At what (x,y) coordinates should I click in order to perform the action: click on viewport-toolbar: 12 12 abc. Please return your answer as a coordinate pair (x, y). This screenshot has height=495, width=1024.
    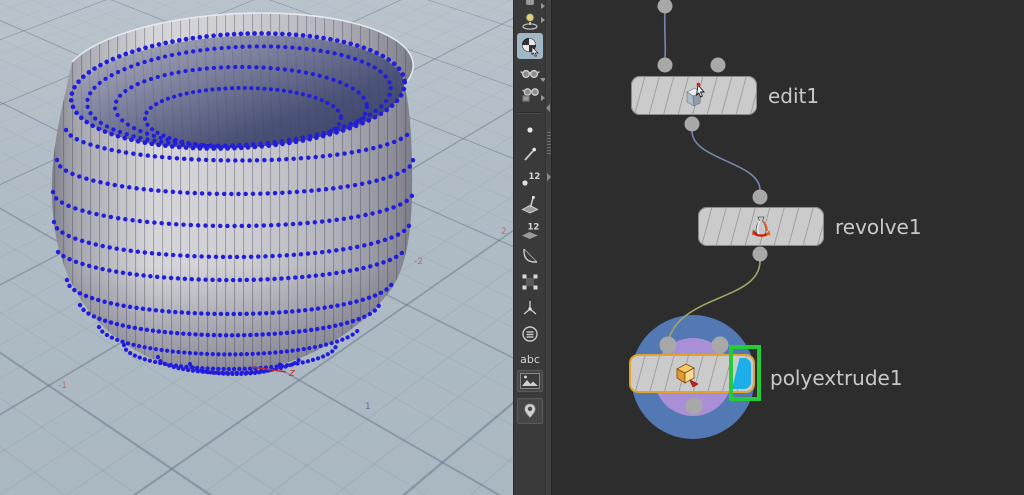
    Looking at the image, I should click on (529, 247).